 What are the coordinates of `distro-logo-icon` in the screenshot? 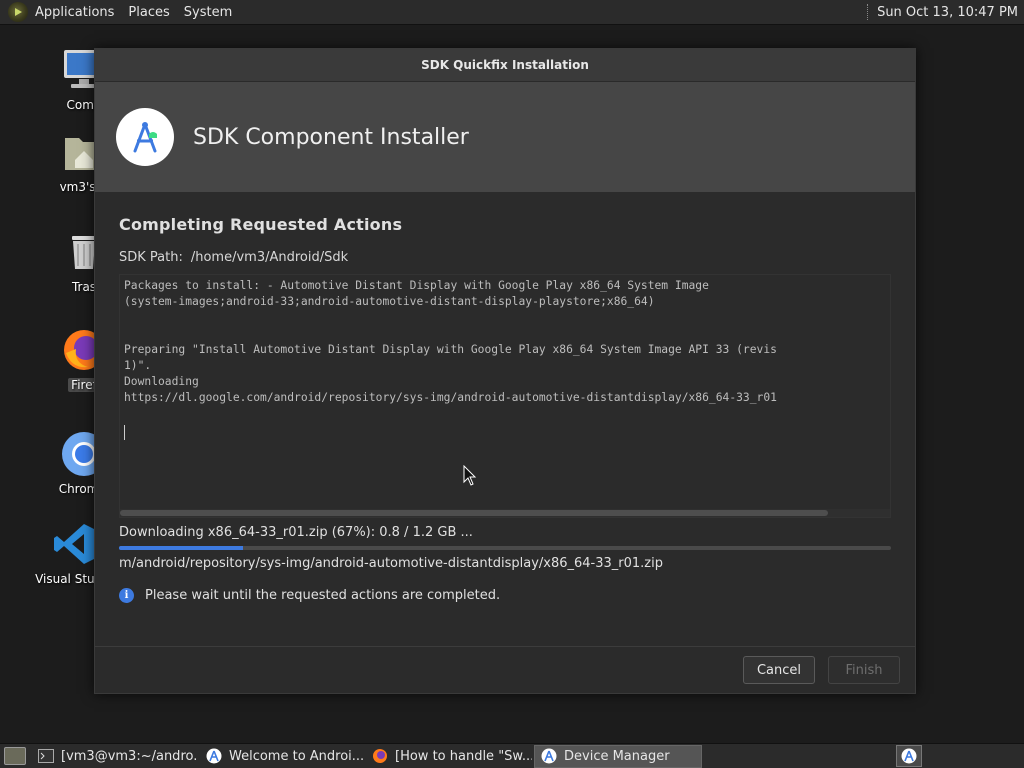 It's located at (18, 12).